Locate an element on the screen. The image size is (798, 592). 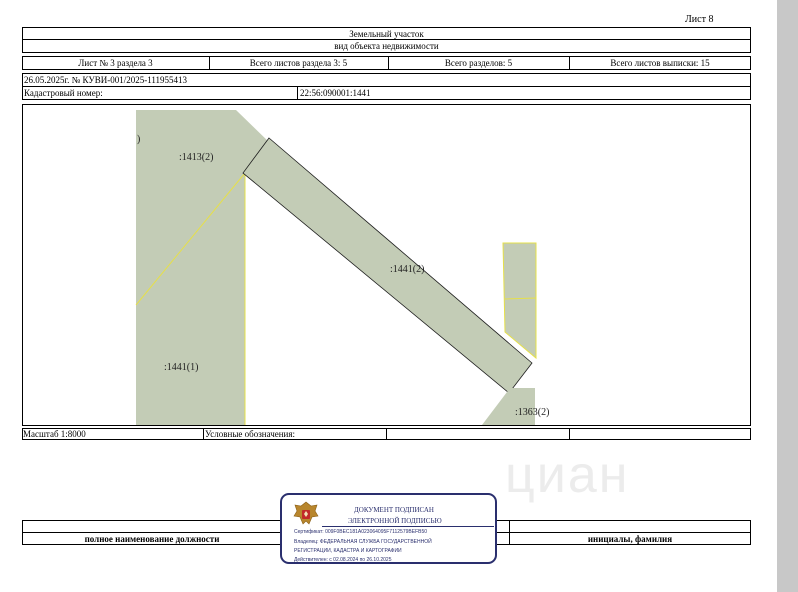
parcel-edge-mark: ) is located at coordinates (138, 139).